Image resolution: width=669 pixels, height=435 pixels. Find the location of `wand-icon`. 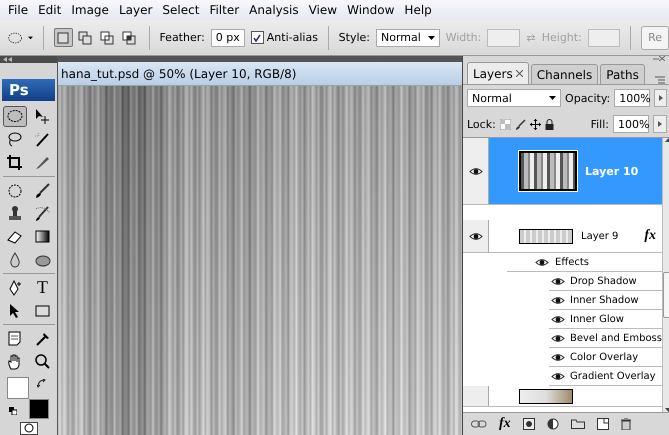

wand-icon is located at coordinates (42, 139).